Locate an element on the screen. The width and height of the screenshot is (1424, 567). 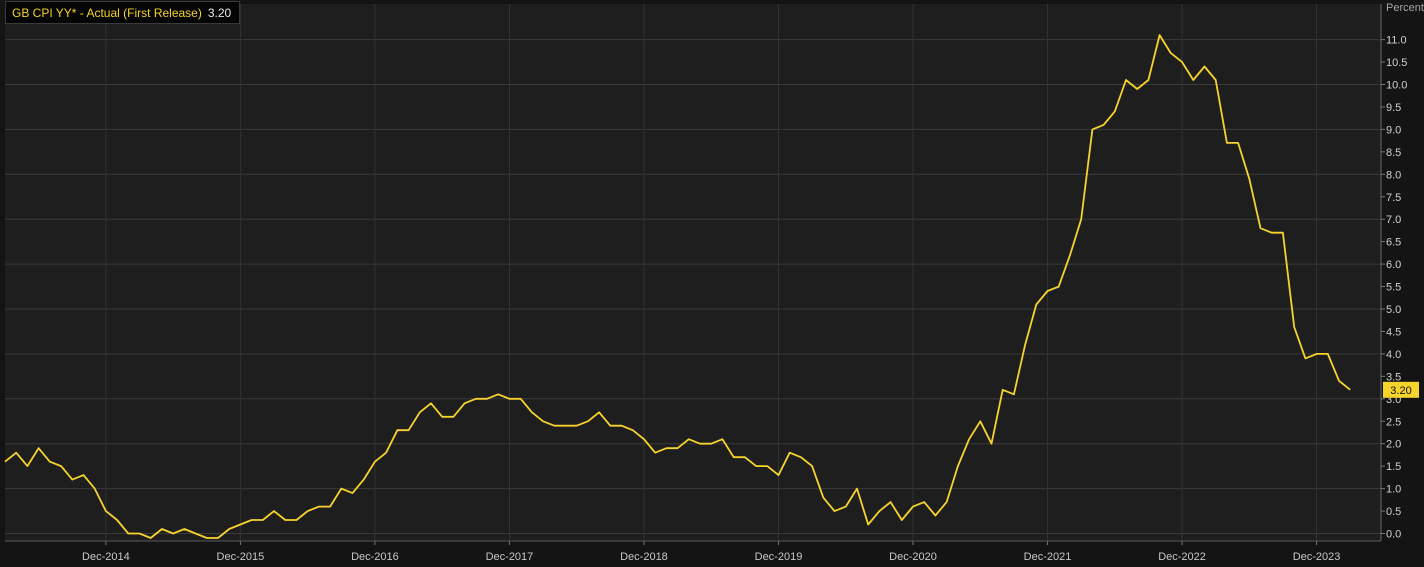
legend: GB CPI YY* - Actual (First Release) 3.20 is located at coordinates (123, 12).